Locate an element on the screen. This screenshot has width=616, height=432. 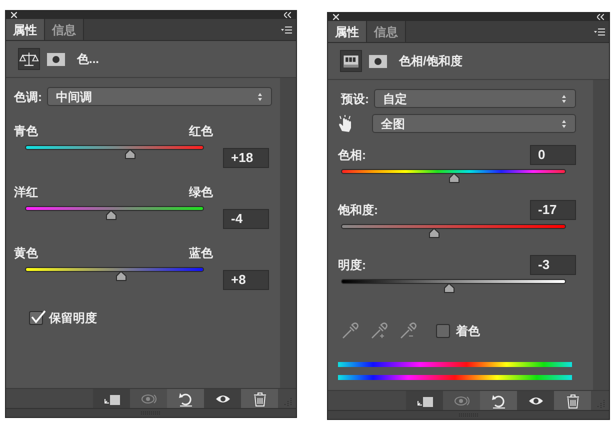
slider-label: 青色 is located at coordinates (26, 131).